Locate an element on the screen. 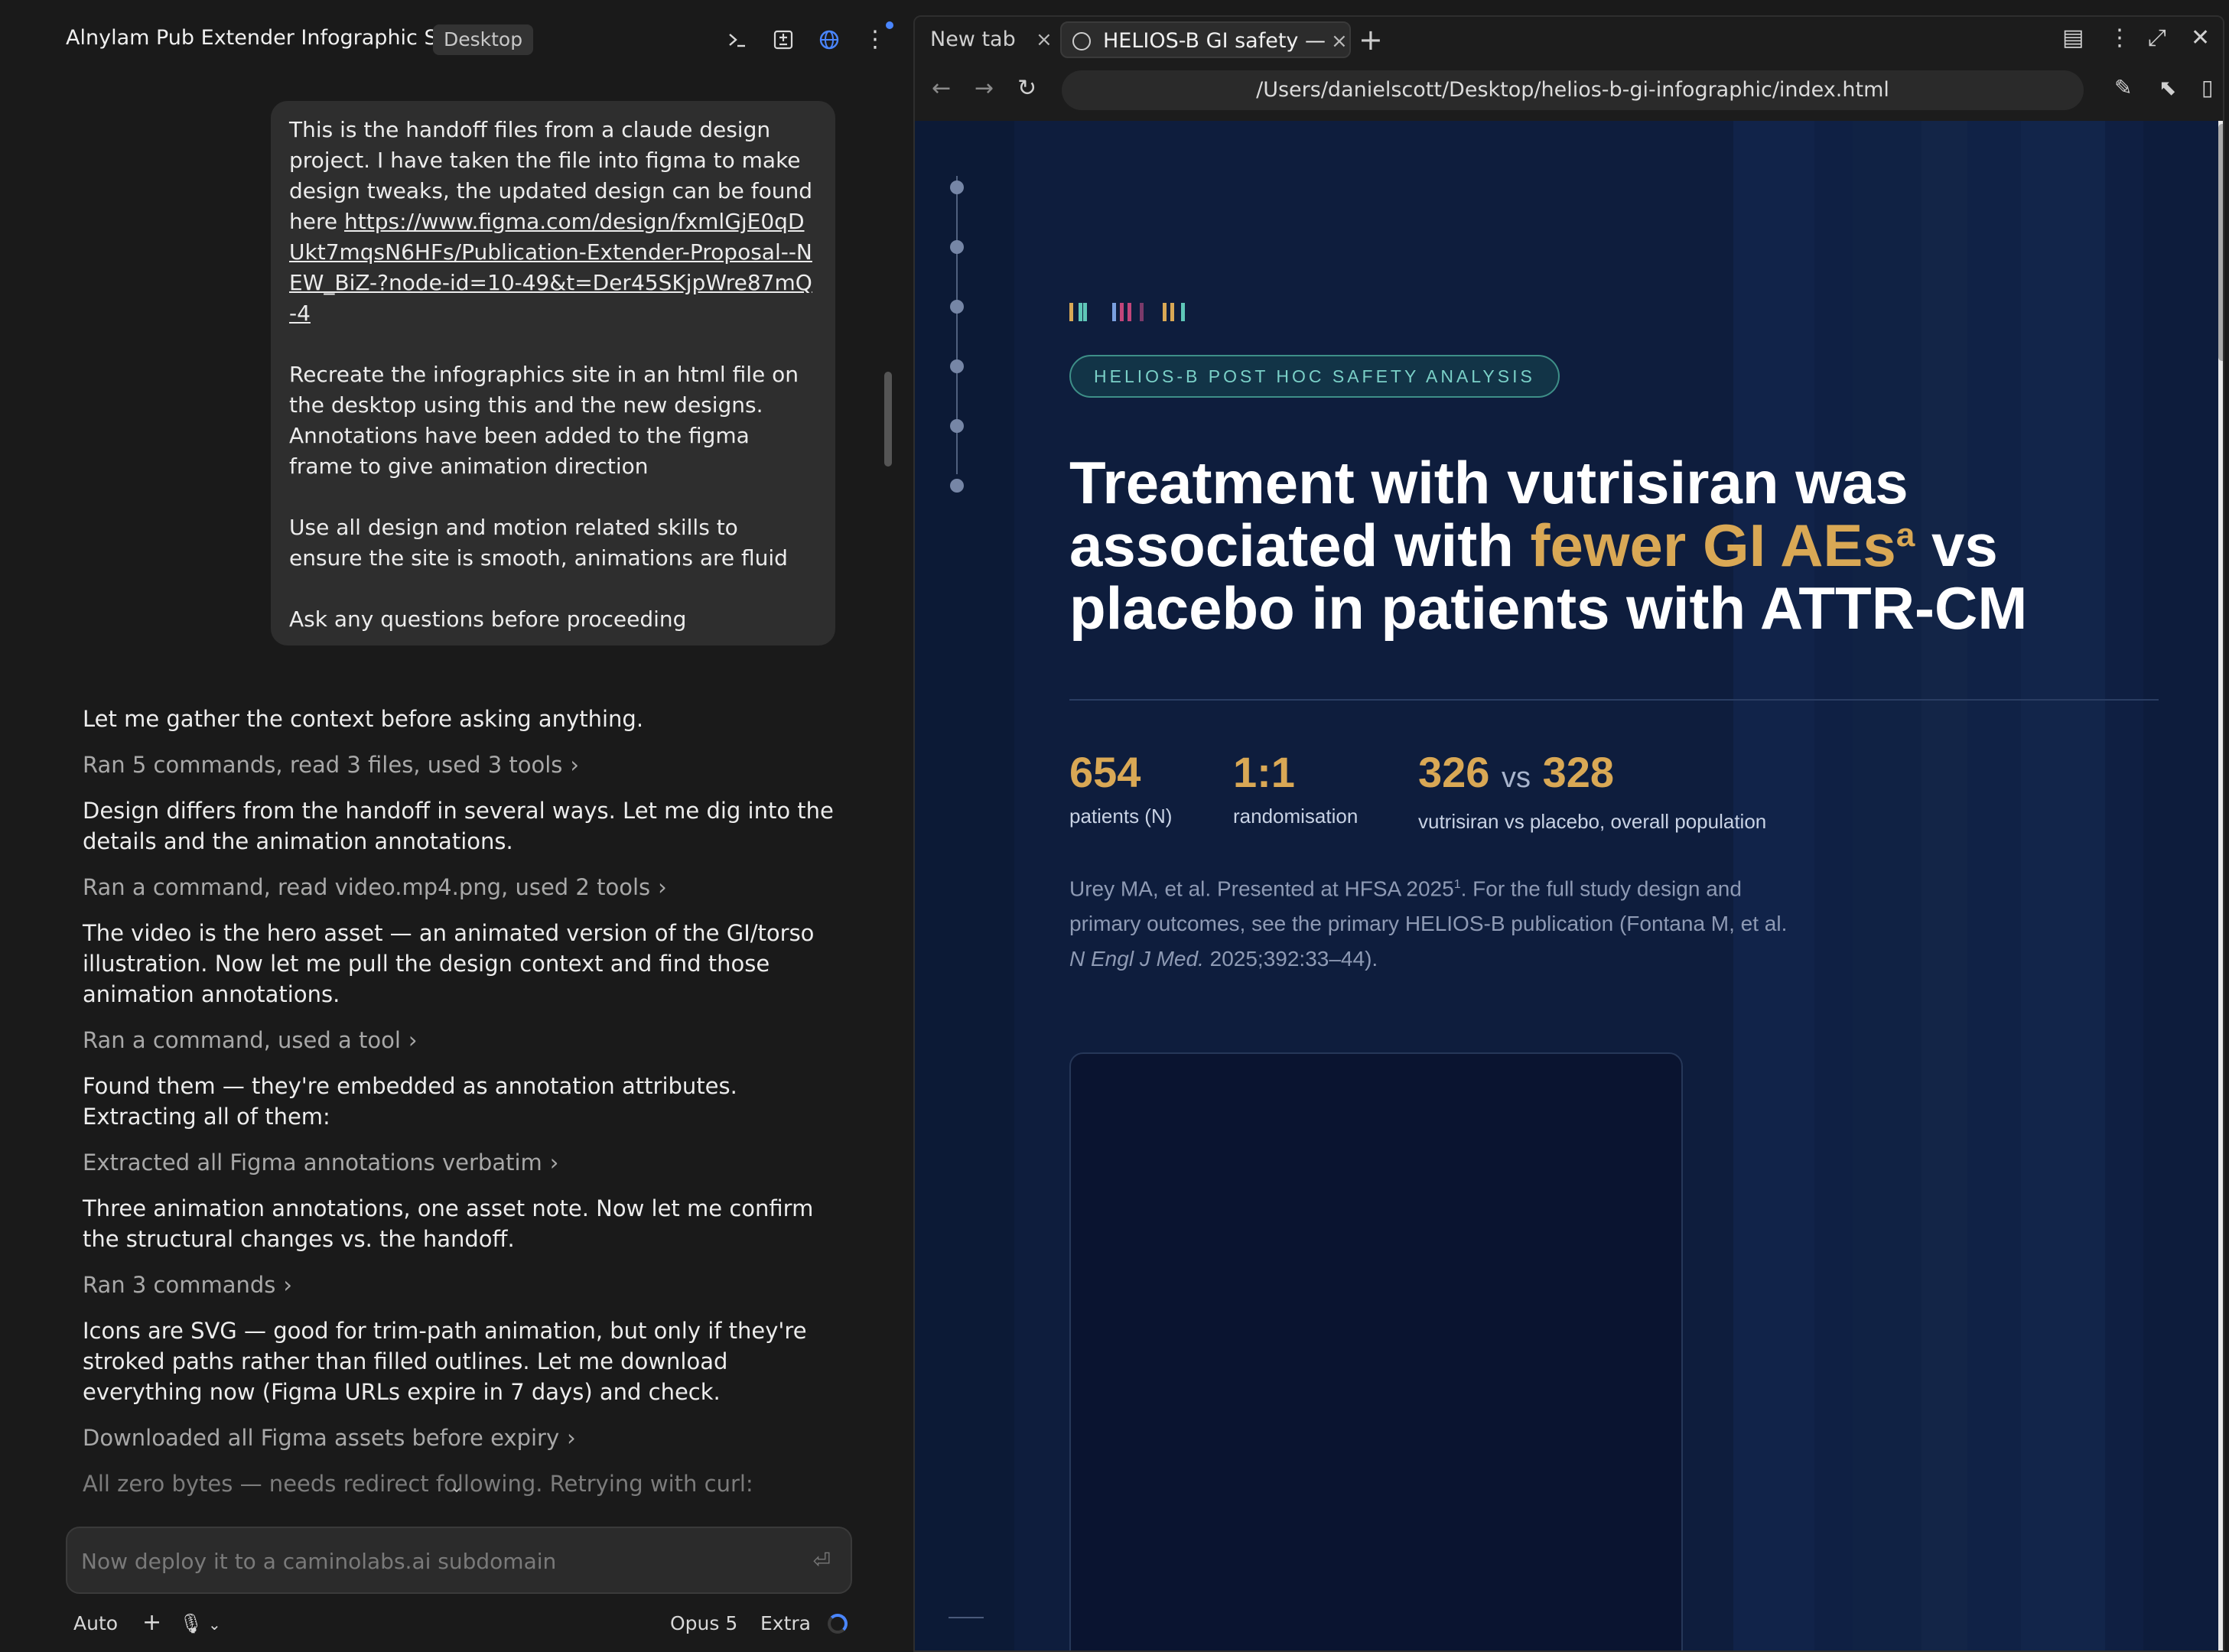  effort-selector: Extra is located at coordinates (785, 1623).